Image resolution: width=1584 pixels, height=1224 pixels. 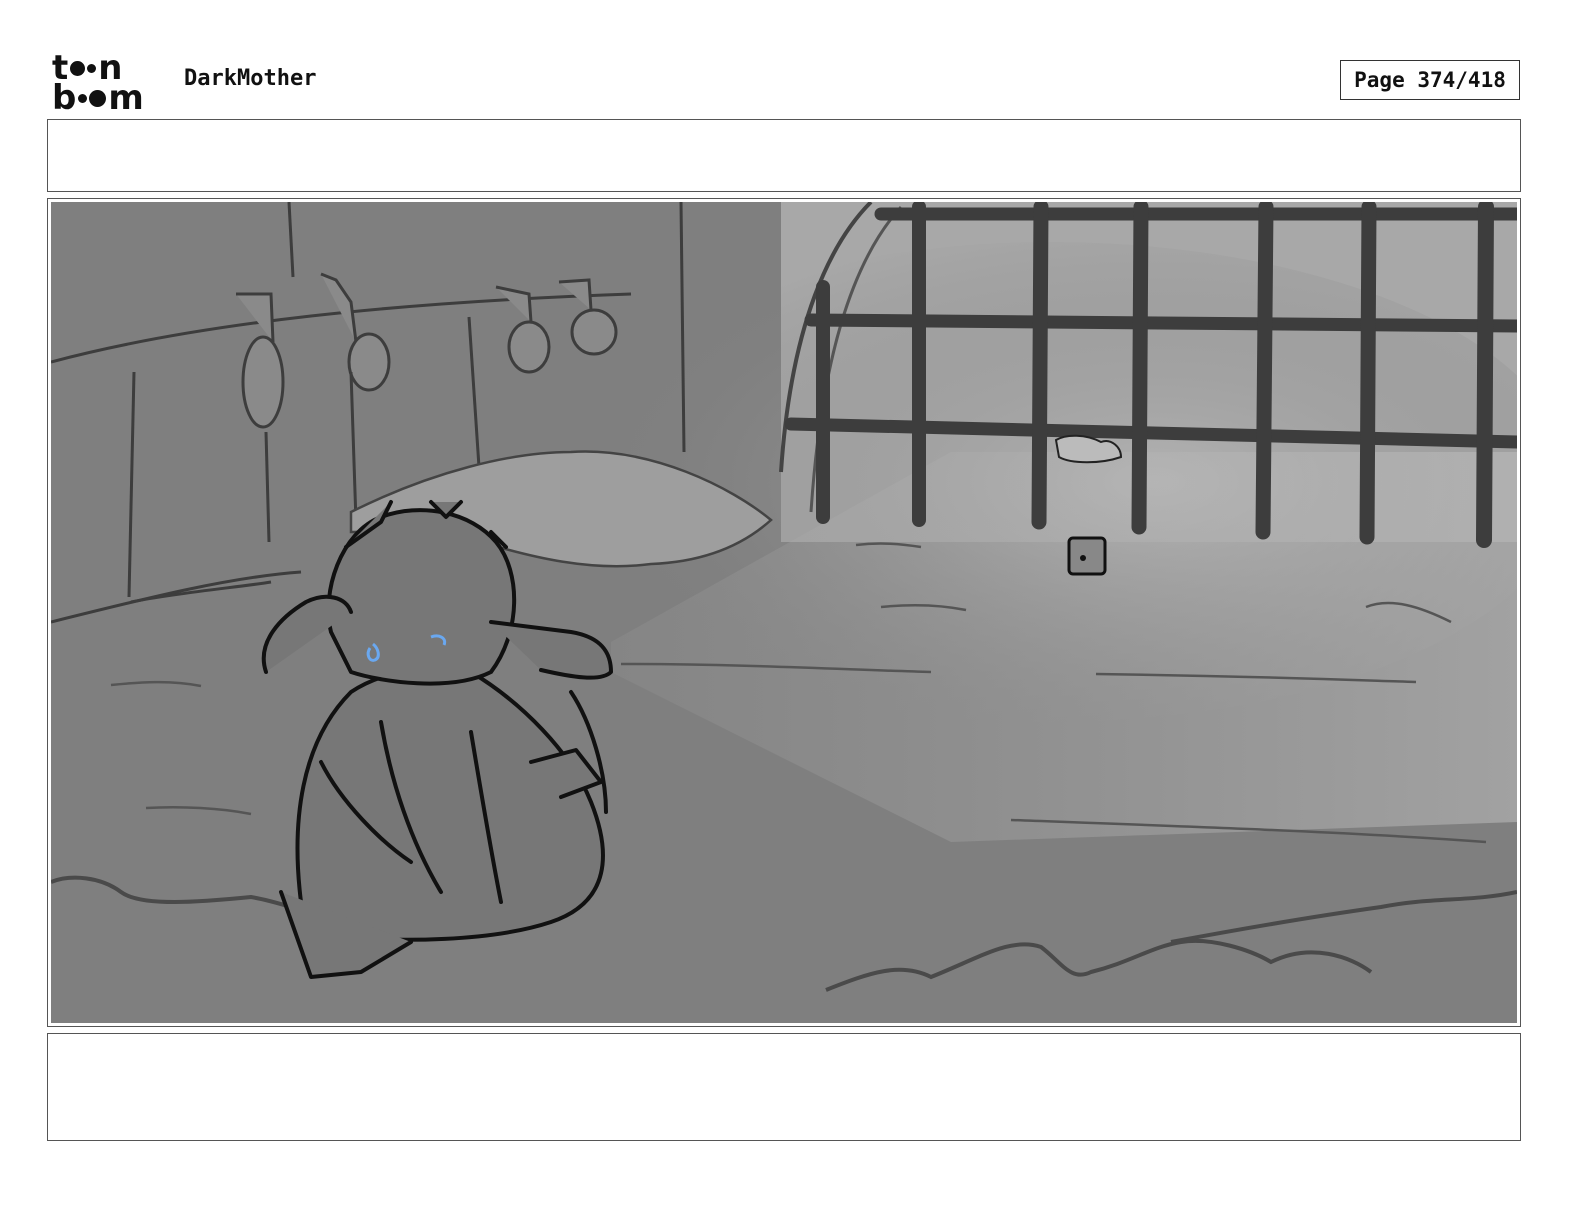 I want to click on dice, so click(x=1087, y=556).